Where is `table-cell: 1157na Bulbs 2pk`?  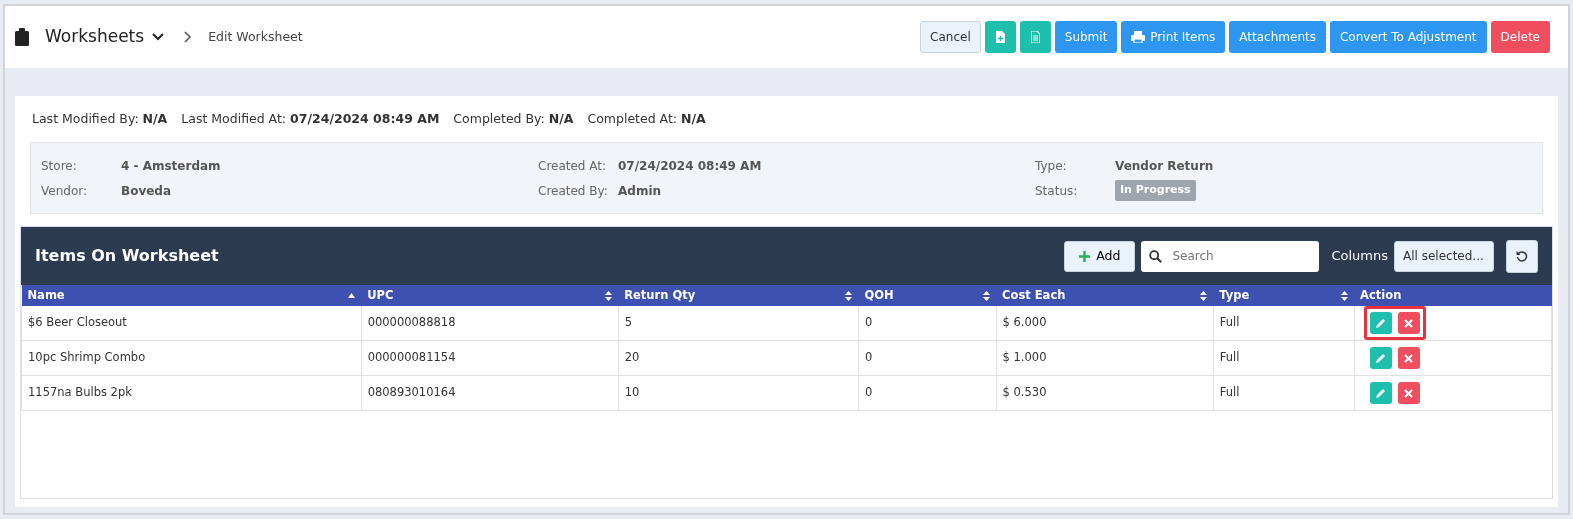
table-cell: 1157na Bulbs 2pk is located at coordinates (191, 393).